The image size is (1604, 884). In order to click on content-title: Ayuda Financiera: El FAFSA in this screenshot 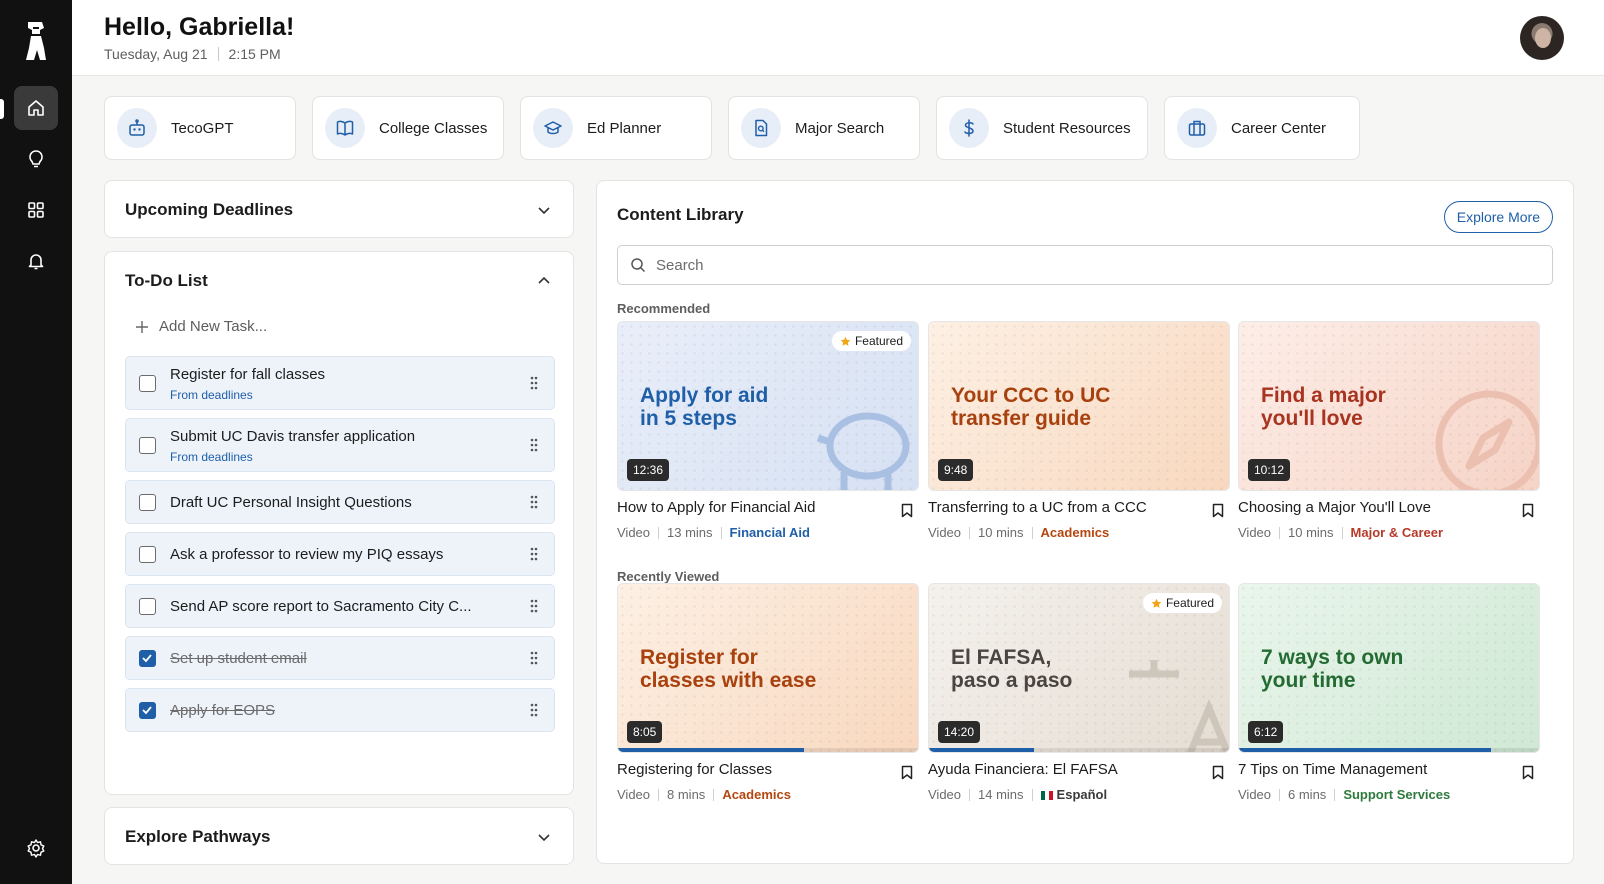, I will do `click(1023, 769)`.